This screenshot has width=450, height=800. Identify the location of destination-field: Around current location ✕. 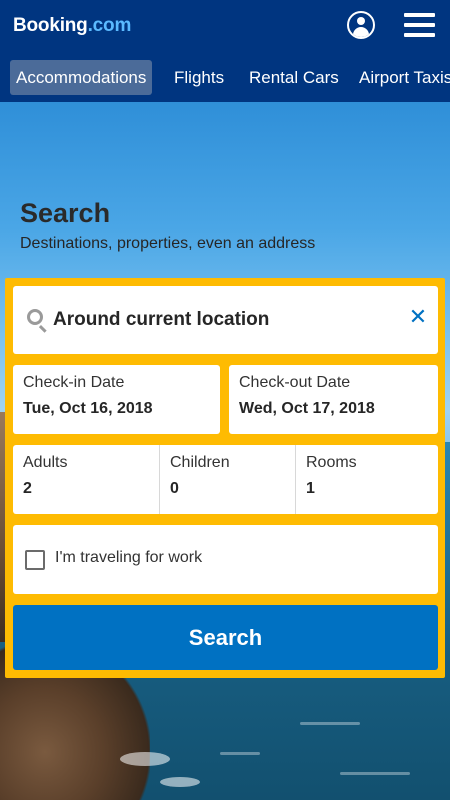
(225, 320).